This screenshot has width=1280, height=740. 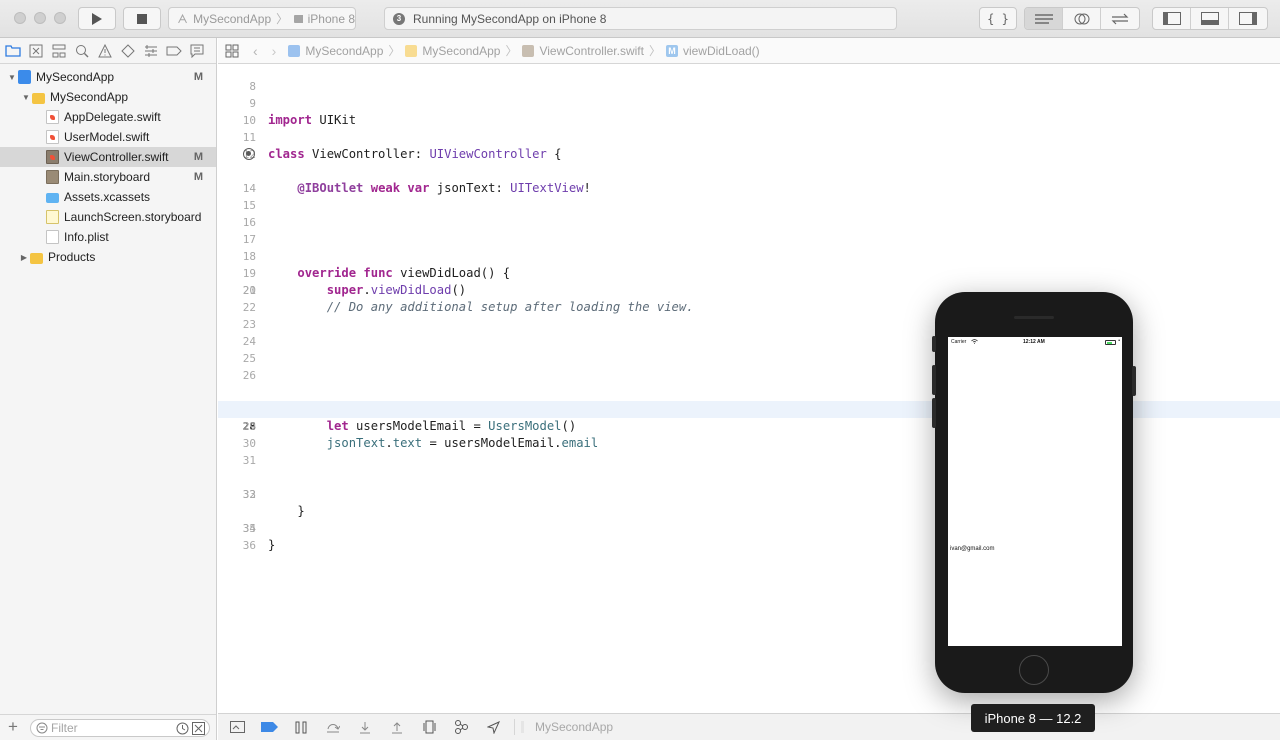 I want to click on bottom-panel-icon, so click(x=1209, y=18).